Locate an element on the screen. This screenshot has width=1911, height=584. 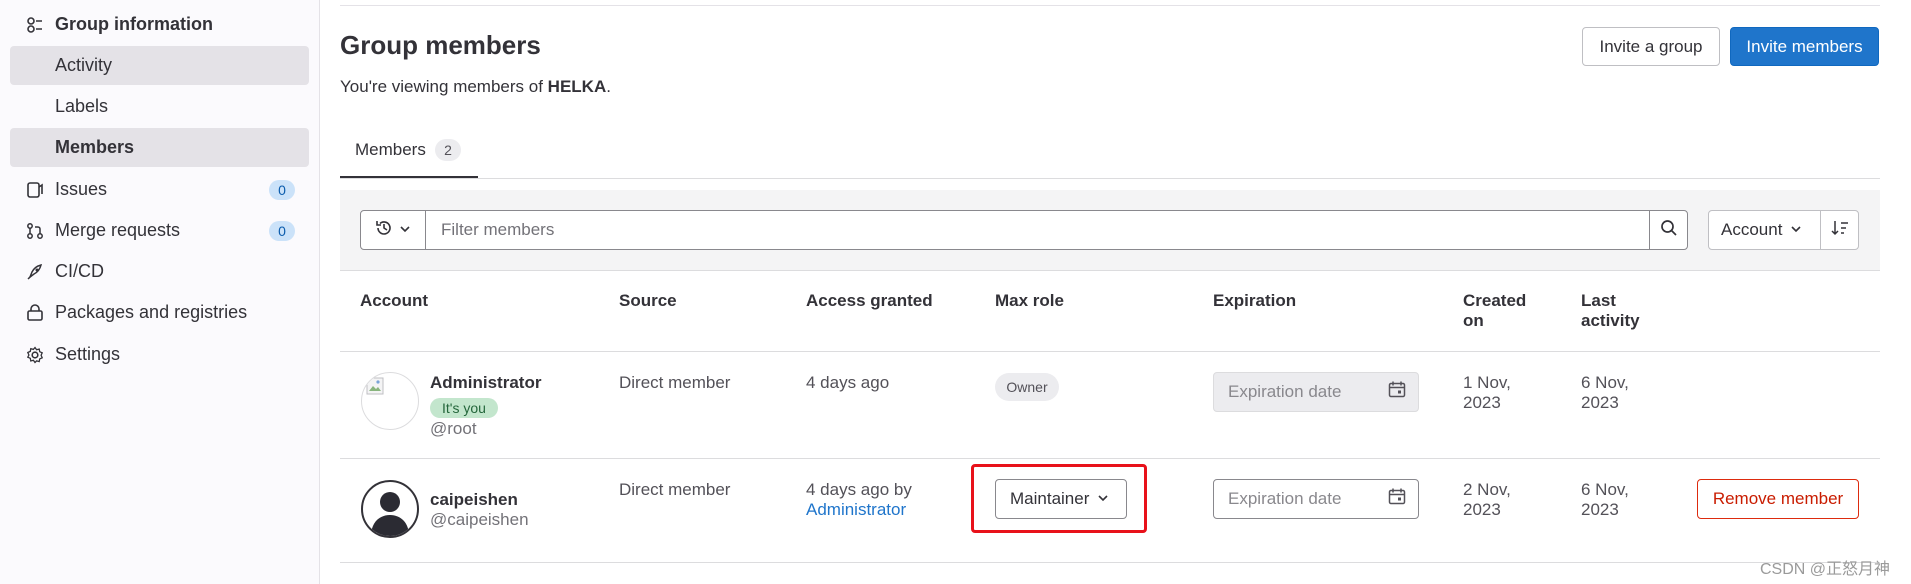
highlight-box is located at coordinates (1059, 498).